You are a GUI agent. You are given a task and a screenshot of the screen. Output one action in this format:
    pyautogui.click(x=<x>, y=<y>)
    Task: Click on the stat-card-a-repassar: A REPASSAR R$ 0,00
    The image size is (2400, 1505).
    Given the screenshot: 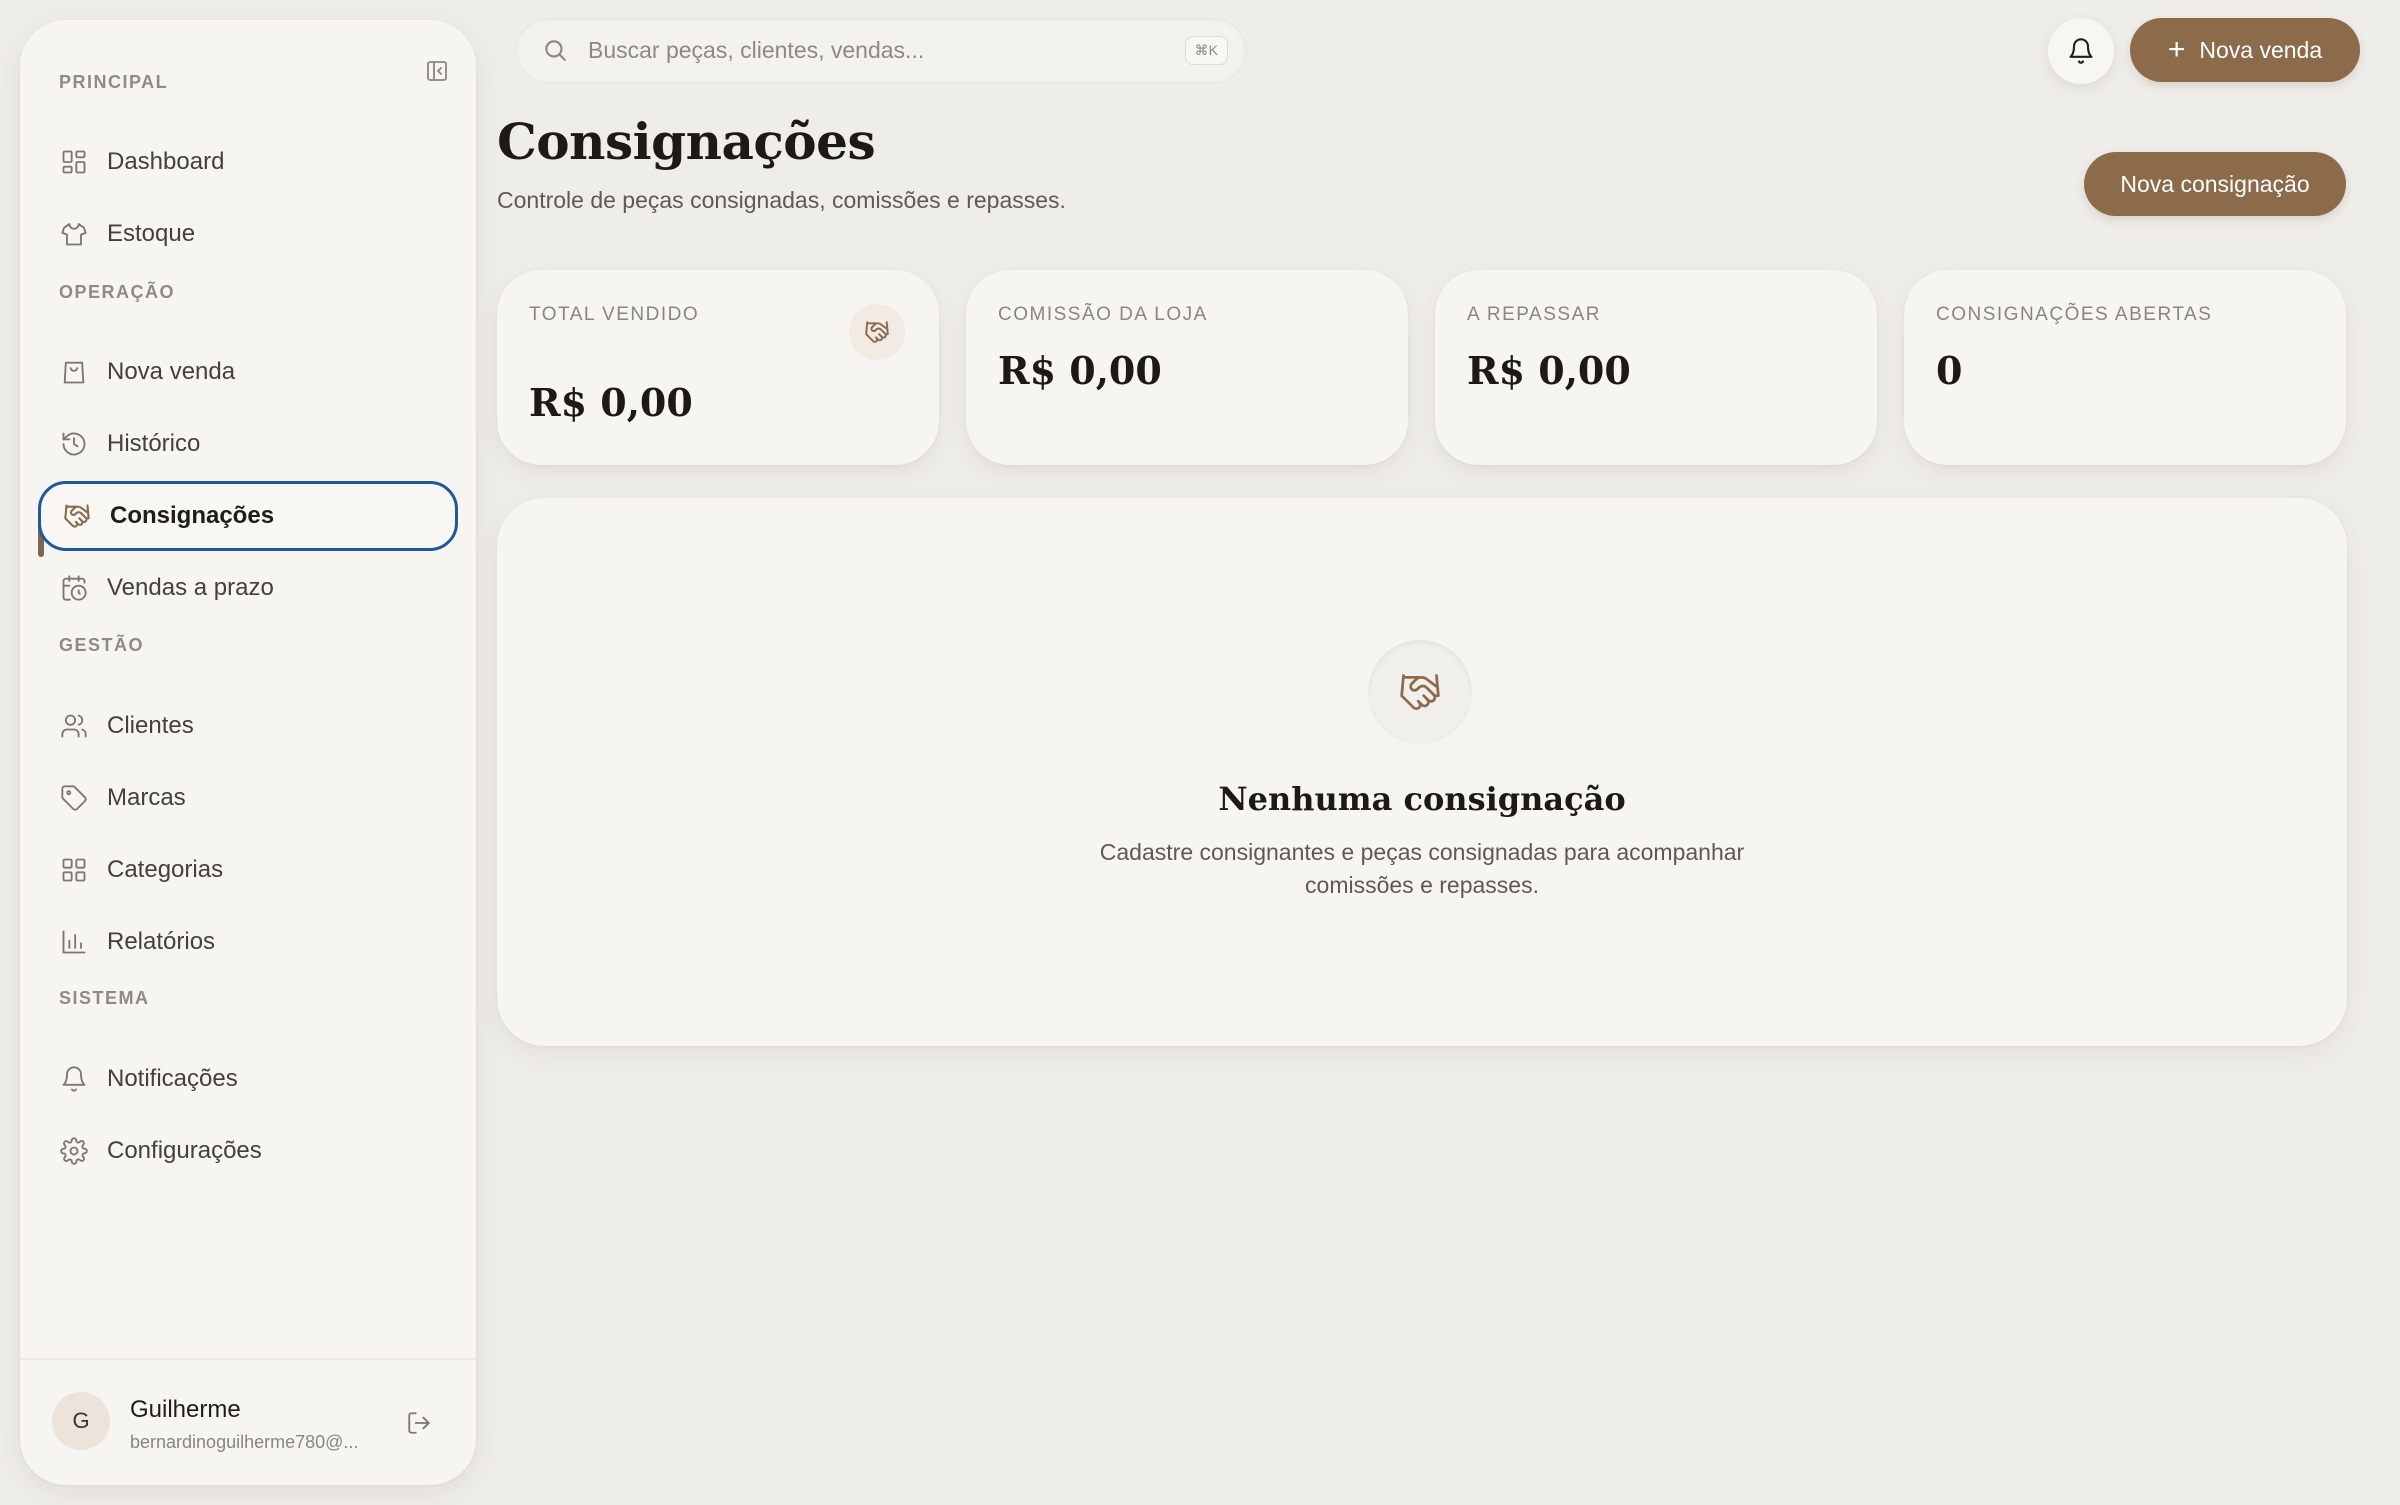 What is the action you would take?
    pyautogui.click(x=1656, y=367)
    